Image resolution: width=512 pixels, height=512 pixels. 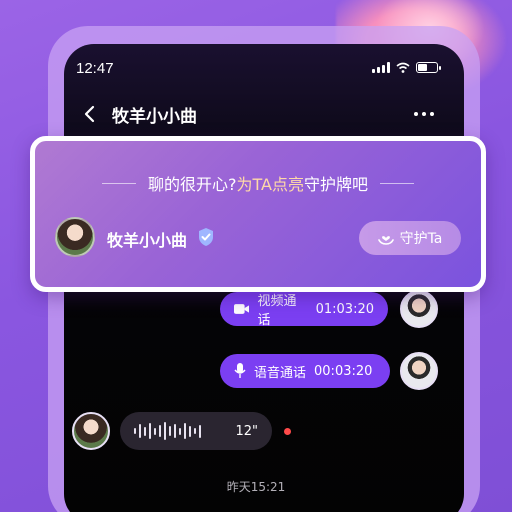 What do you see at coordinates (304, 310) in the screenshot?
I see `video-call-bubble: 视频通话 01:03:20` at bounding box center [304, 310].